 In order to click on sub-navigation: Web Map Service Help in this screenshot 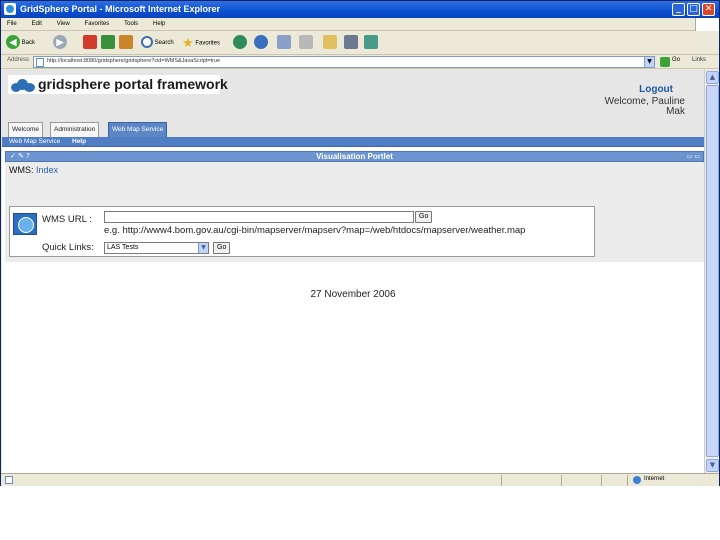, I will do `click(353, 142)`.